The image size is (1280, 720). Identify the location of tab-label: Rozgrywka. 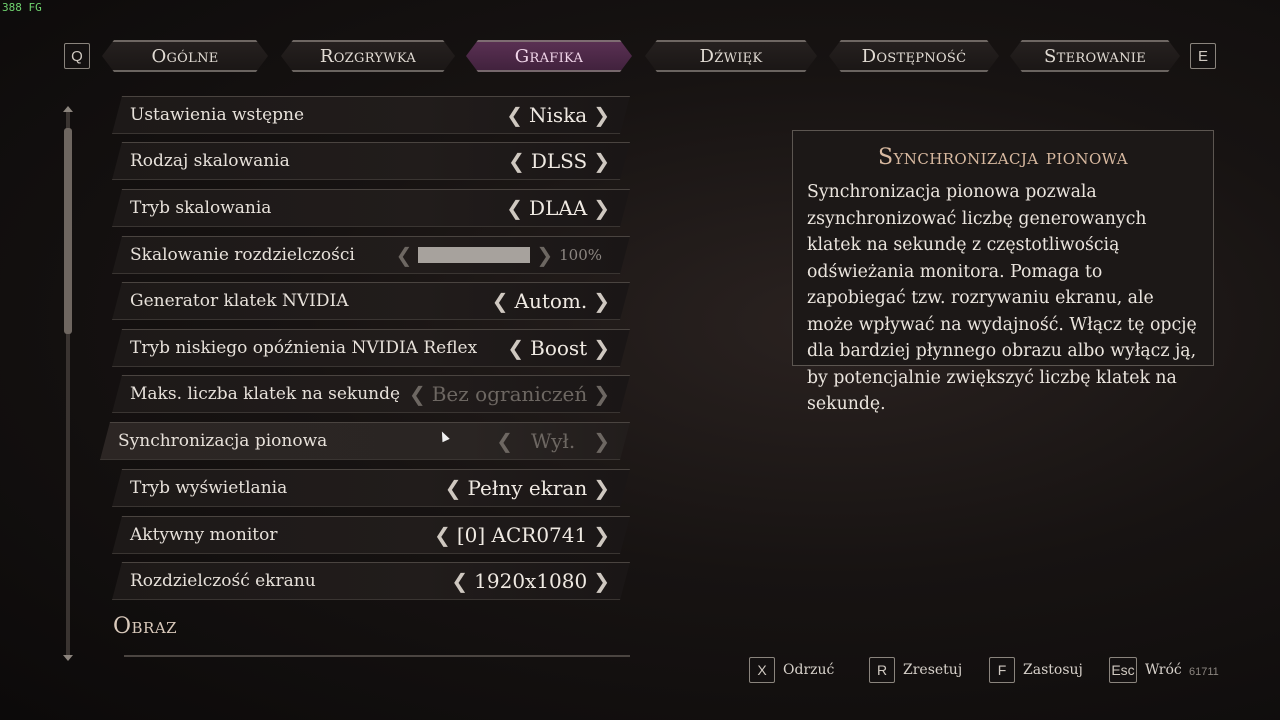
(368, 56).